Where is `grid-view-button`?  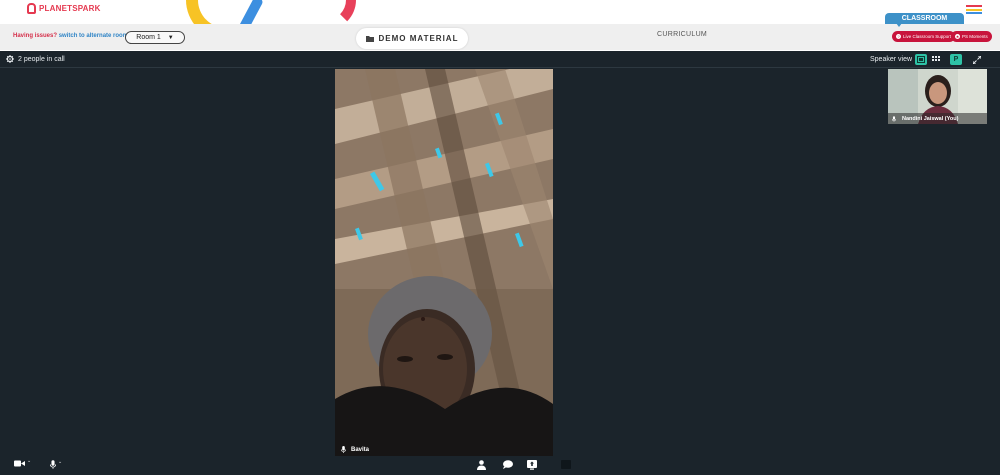
grid-view-button is located at coordinates (936, 59).